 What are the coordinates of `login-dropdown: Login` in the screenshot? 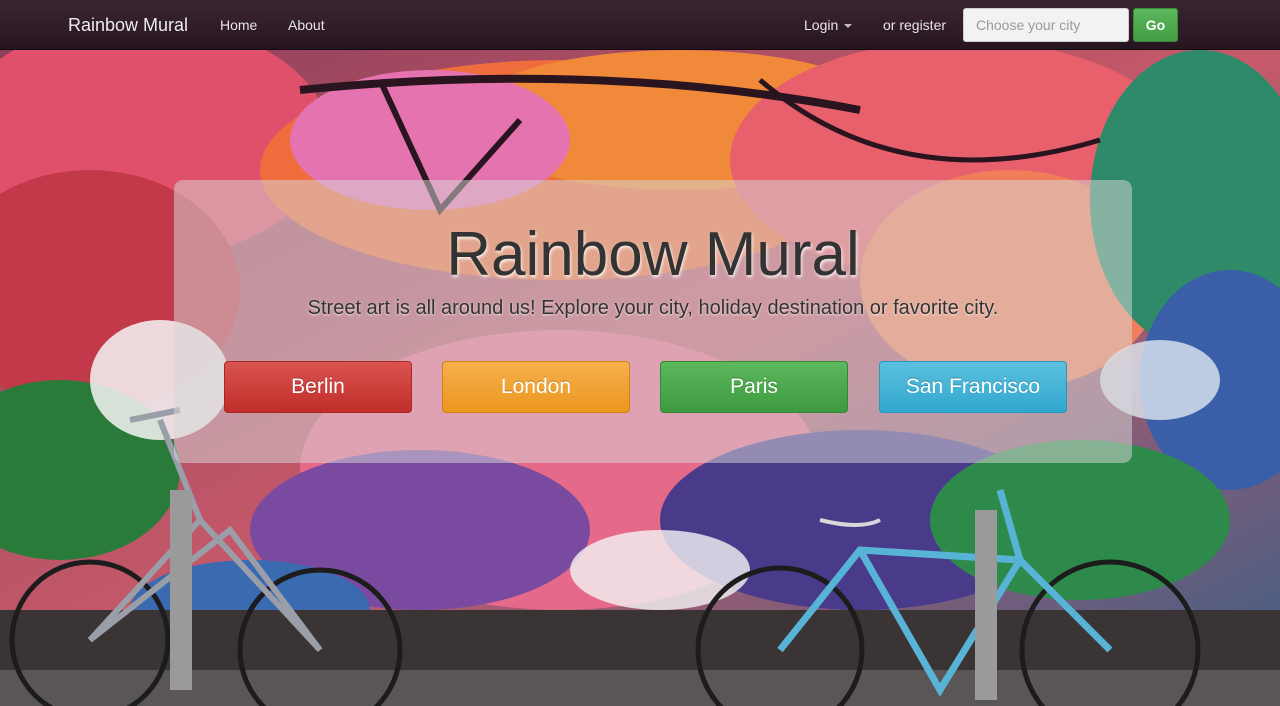 It's located at (828, 25).